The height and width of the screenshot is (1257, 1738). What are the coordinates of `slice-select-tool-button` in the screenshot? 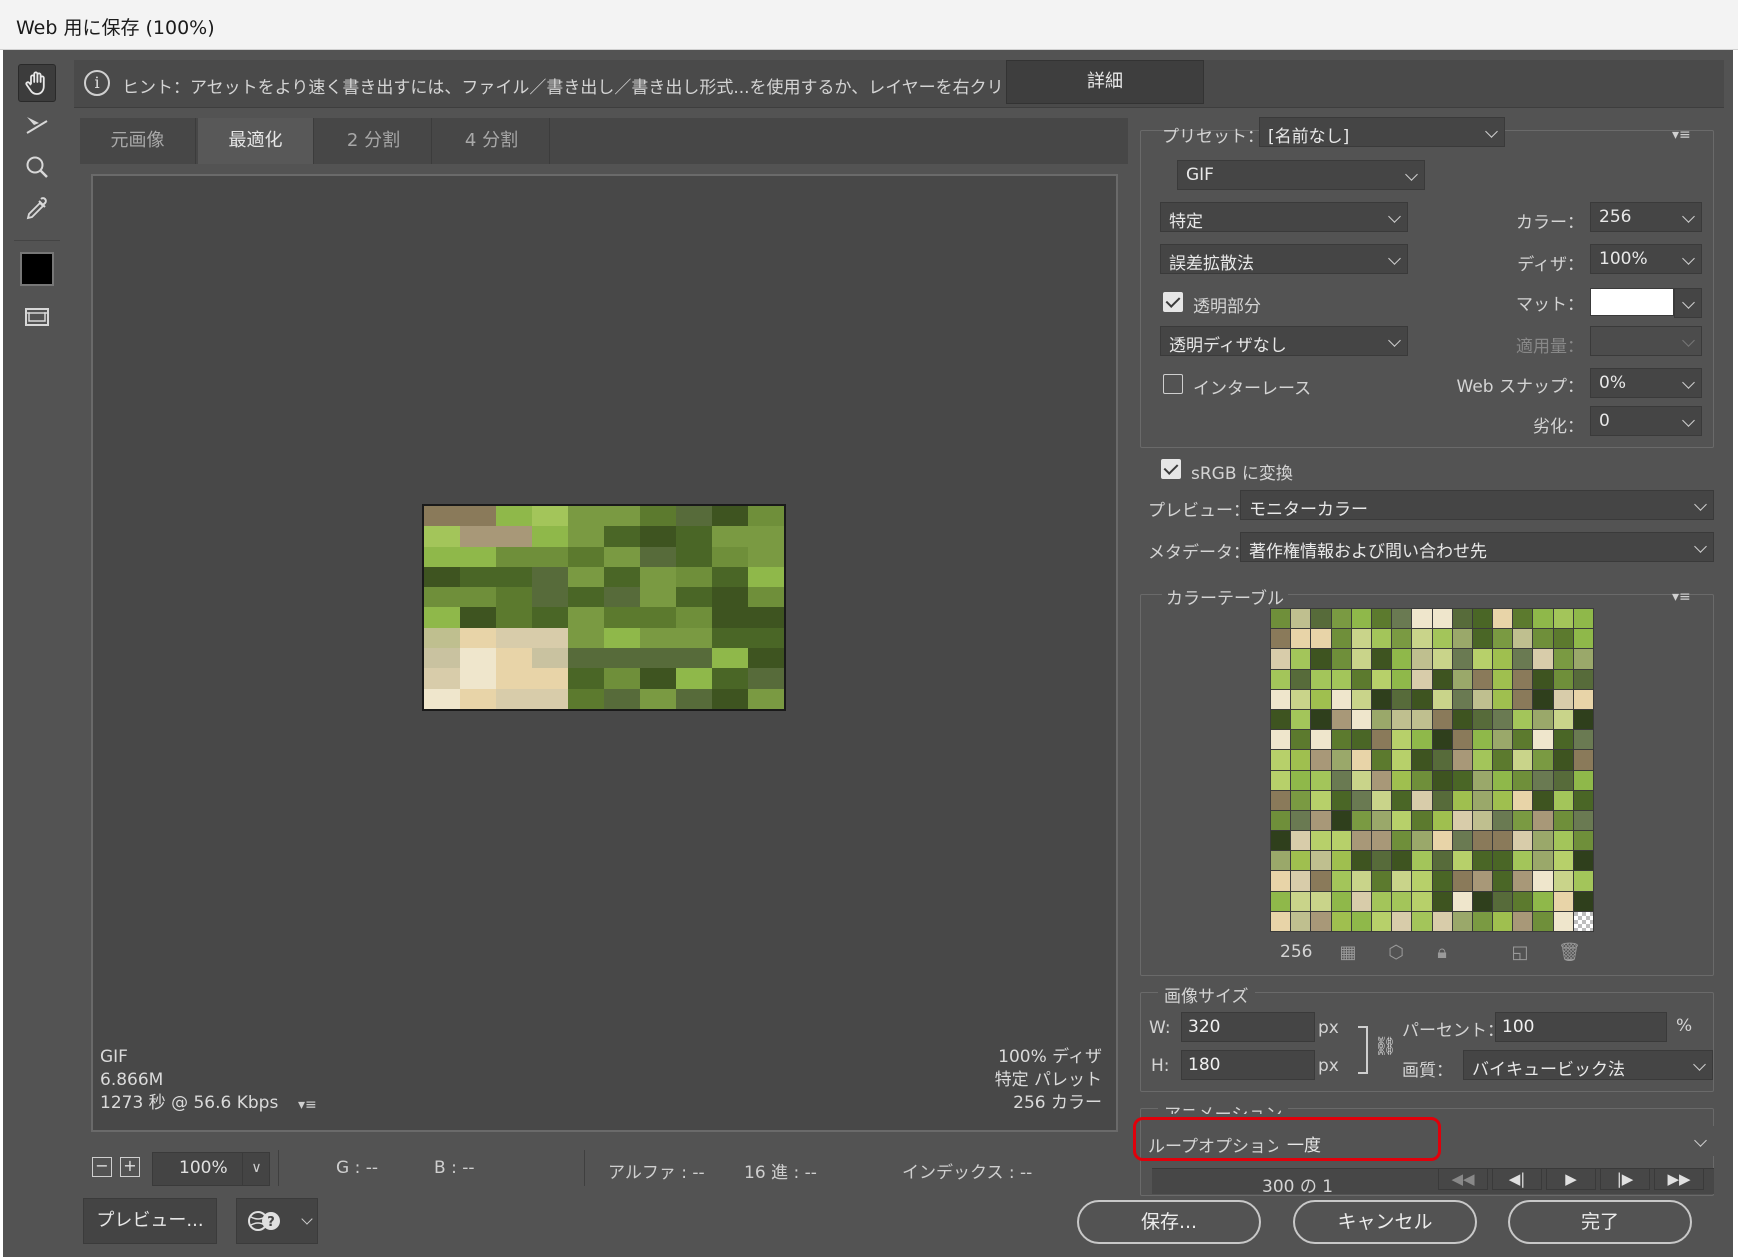 It's located at (37, 125).